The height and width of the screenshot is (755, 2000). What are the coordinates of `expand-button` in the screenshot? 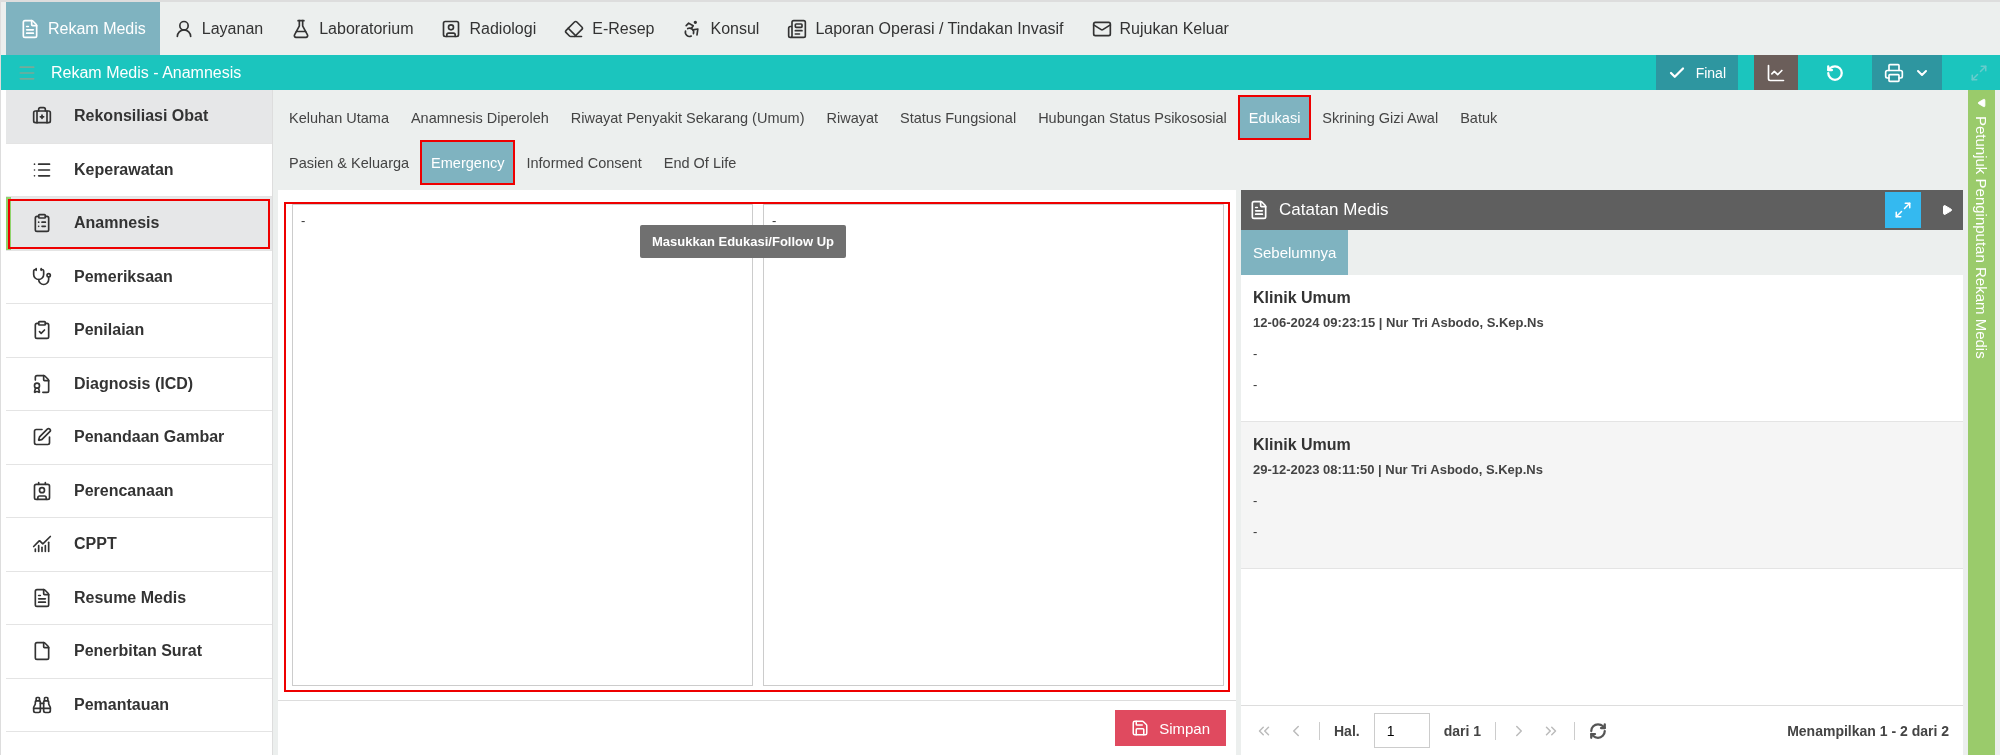 It's located at (1903, 210).